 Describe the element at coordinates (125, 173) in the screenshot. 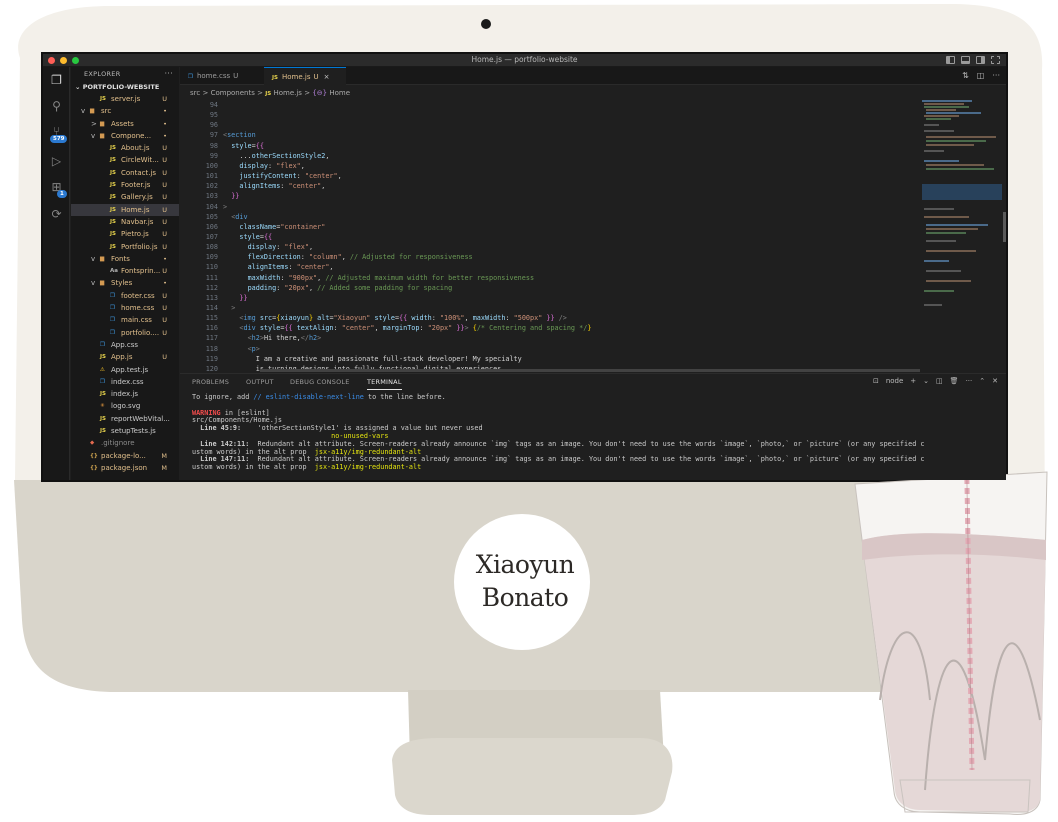

I see `file-item: JS Contact.js U` at that location.